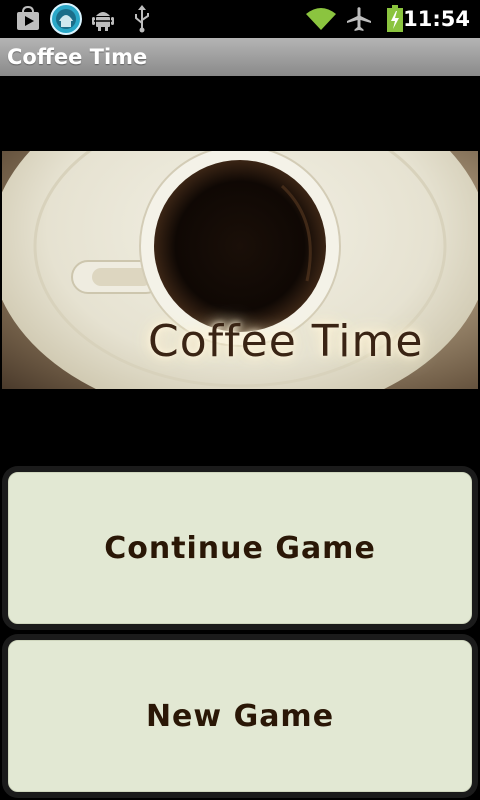  Describe the element at coordinates (142, 19) in the screenshot. I see `usb-icon` at that location.